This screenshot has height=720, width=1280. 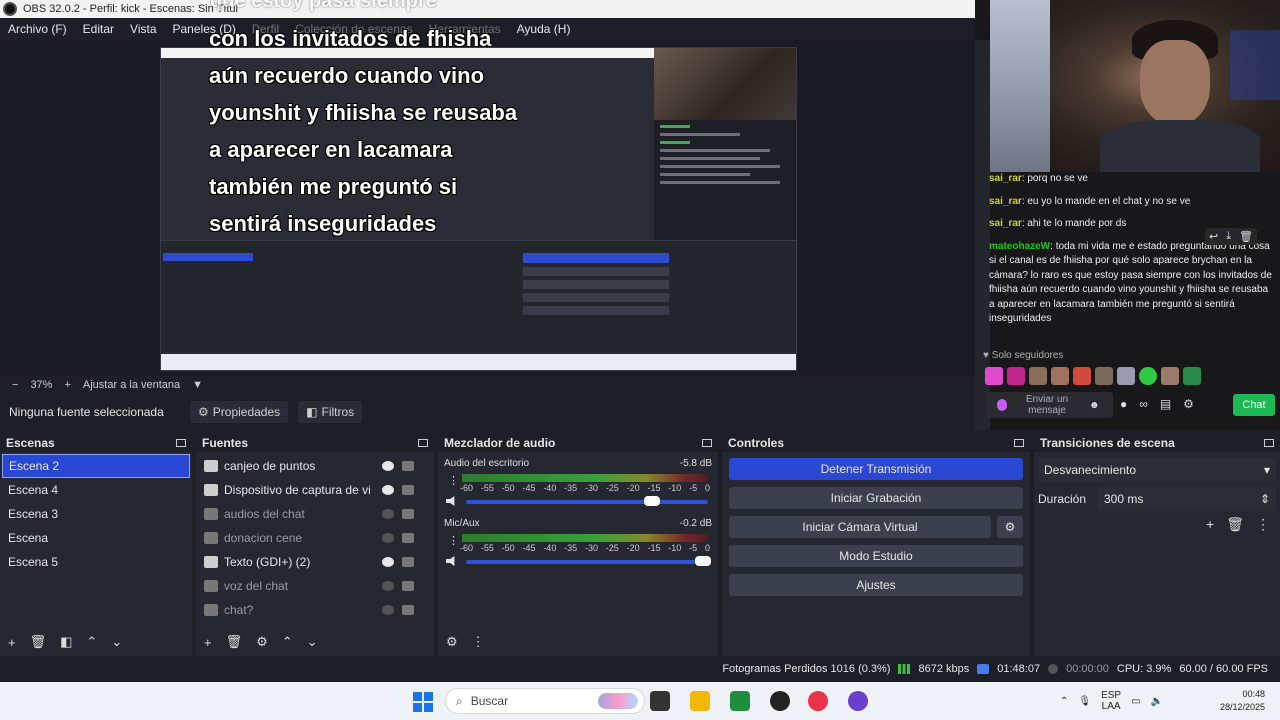 I want to click on scene-item: Escena 5, so click(x=96, y=562).